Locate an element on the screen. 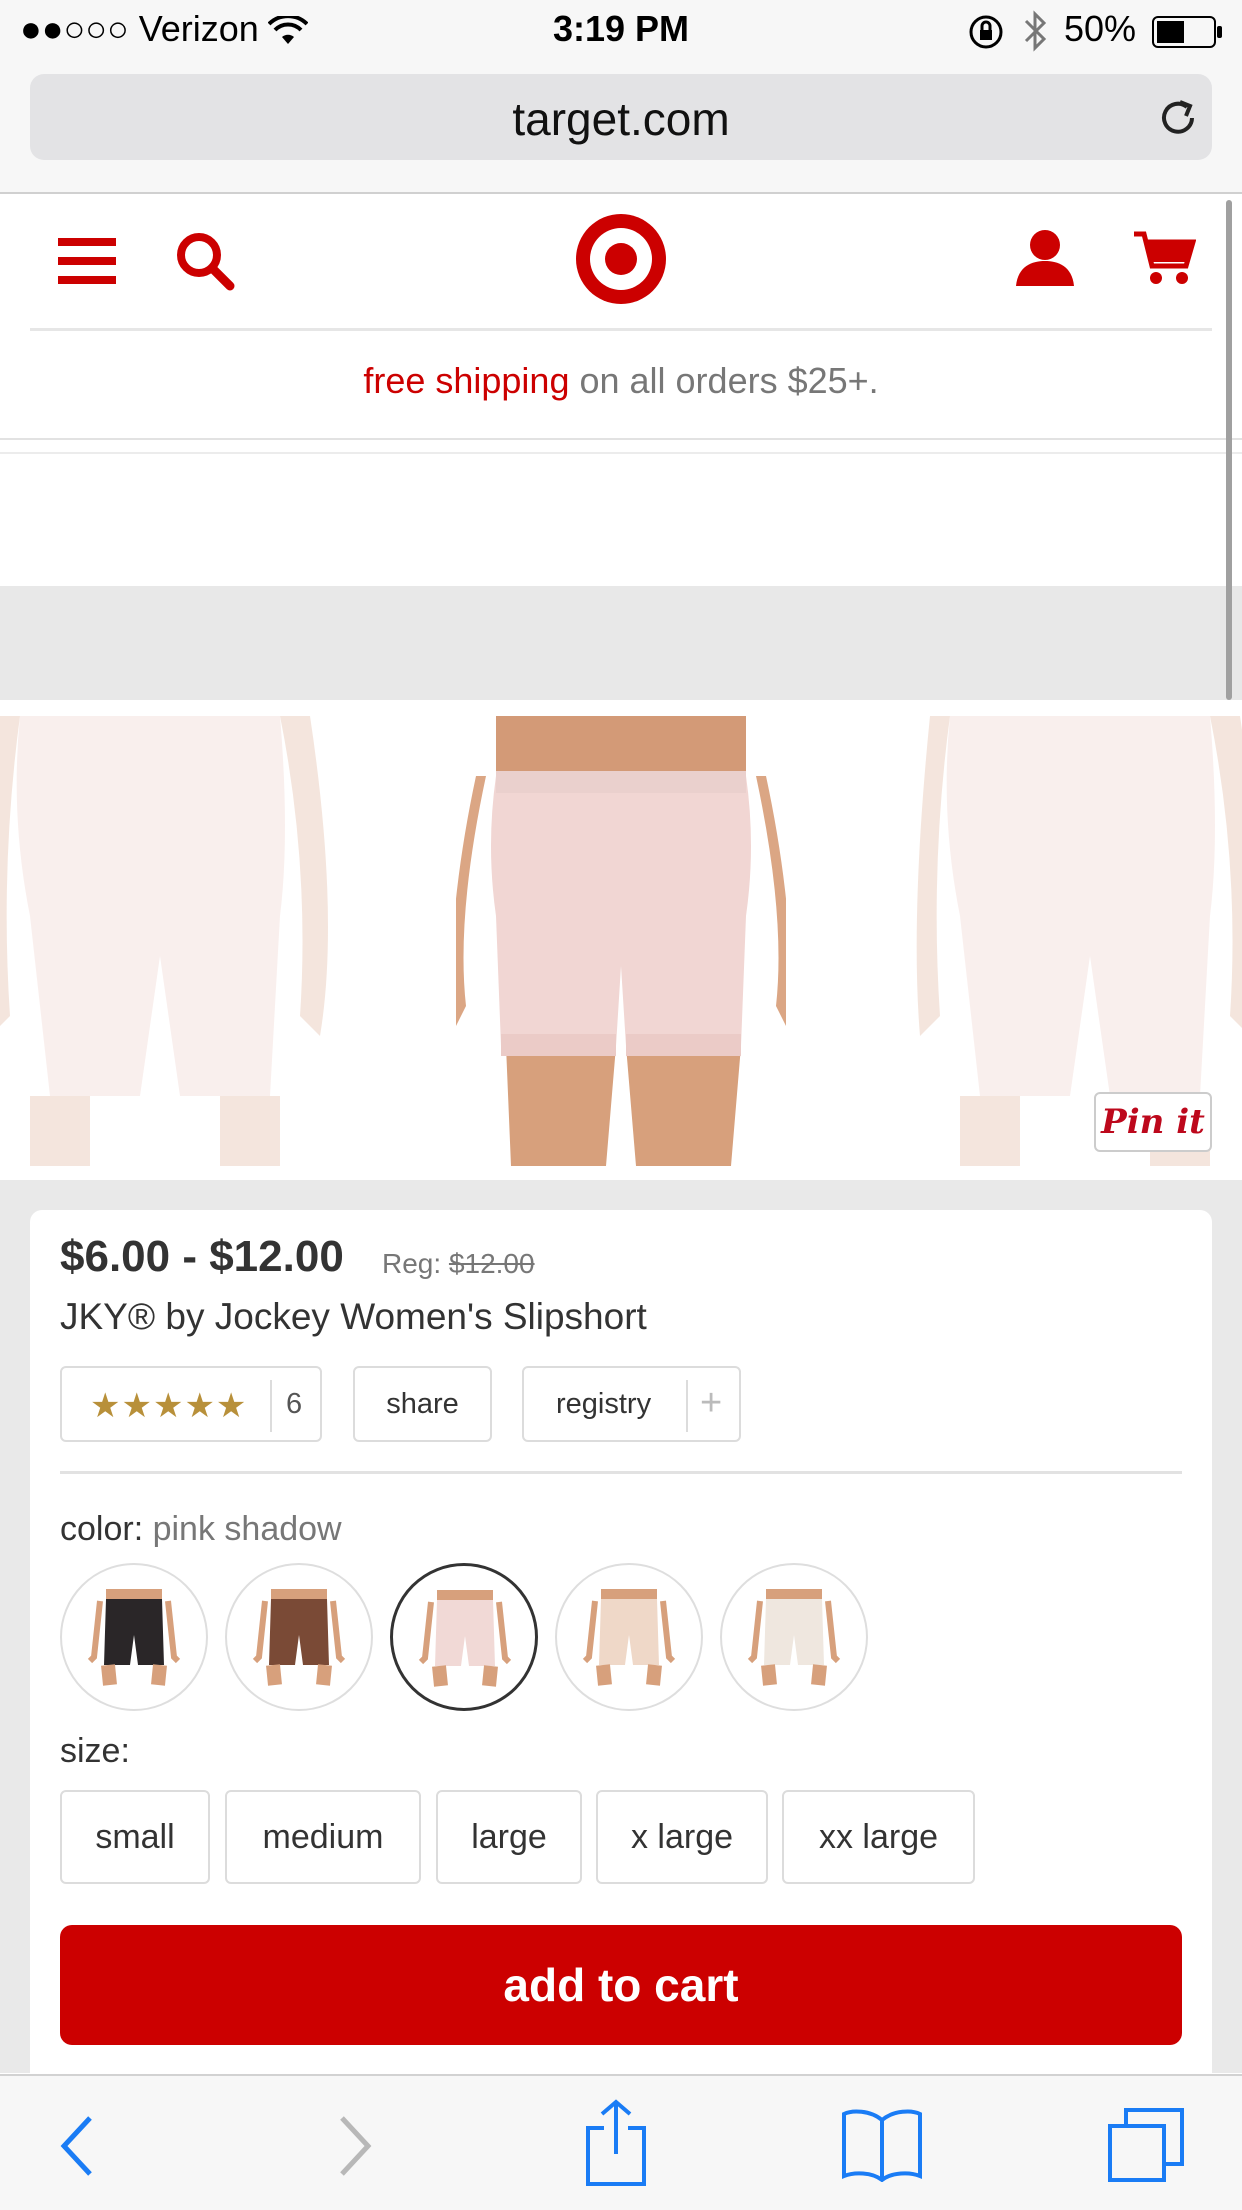  cart-icon is located at coordinates (1164, 260).